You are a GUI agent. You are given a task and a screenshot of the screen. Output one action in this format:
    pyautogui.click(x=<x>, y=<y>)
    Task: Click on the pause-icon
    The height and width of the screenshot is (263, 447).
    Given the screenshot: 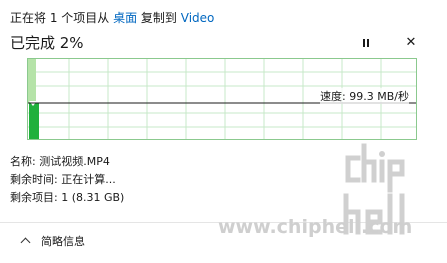 What is the action you would take?
    pyautogui.click(x=364, y=43)
    